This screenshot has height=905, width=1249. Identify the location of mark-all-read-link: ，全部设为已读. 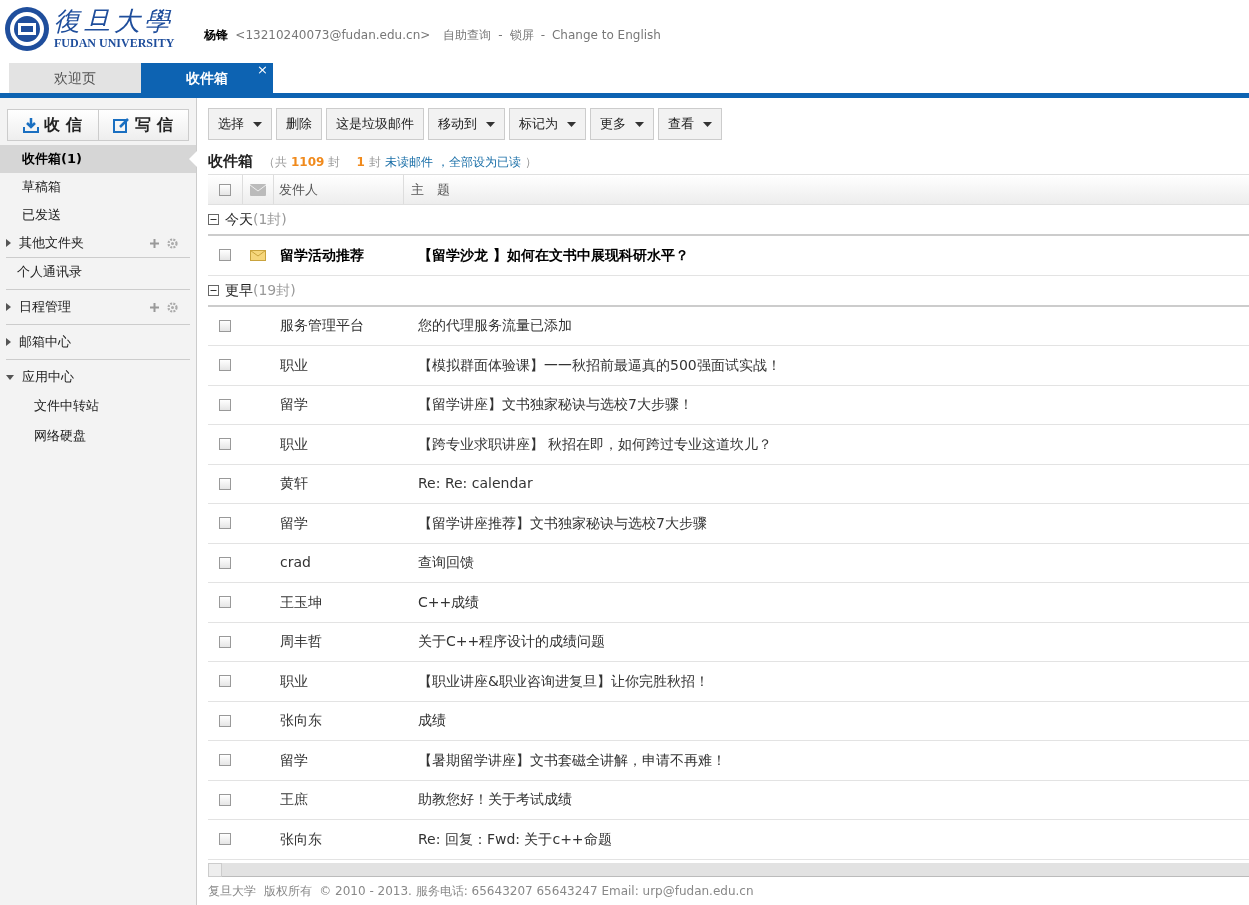
(478, 162).